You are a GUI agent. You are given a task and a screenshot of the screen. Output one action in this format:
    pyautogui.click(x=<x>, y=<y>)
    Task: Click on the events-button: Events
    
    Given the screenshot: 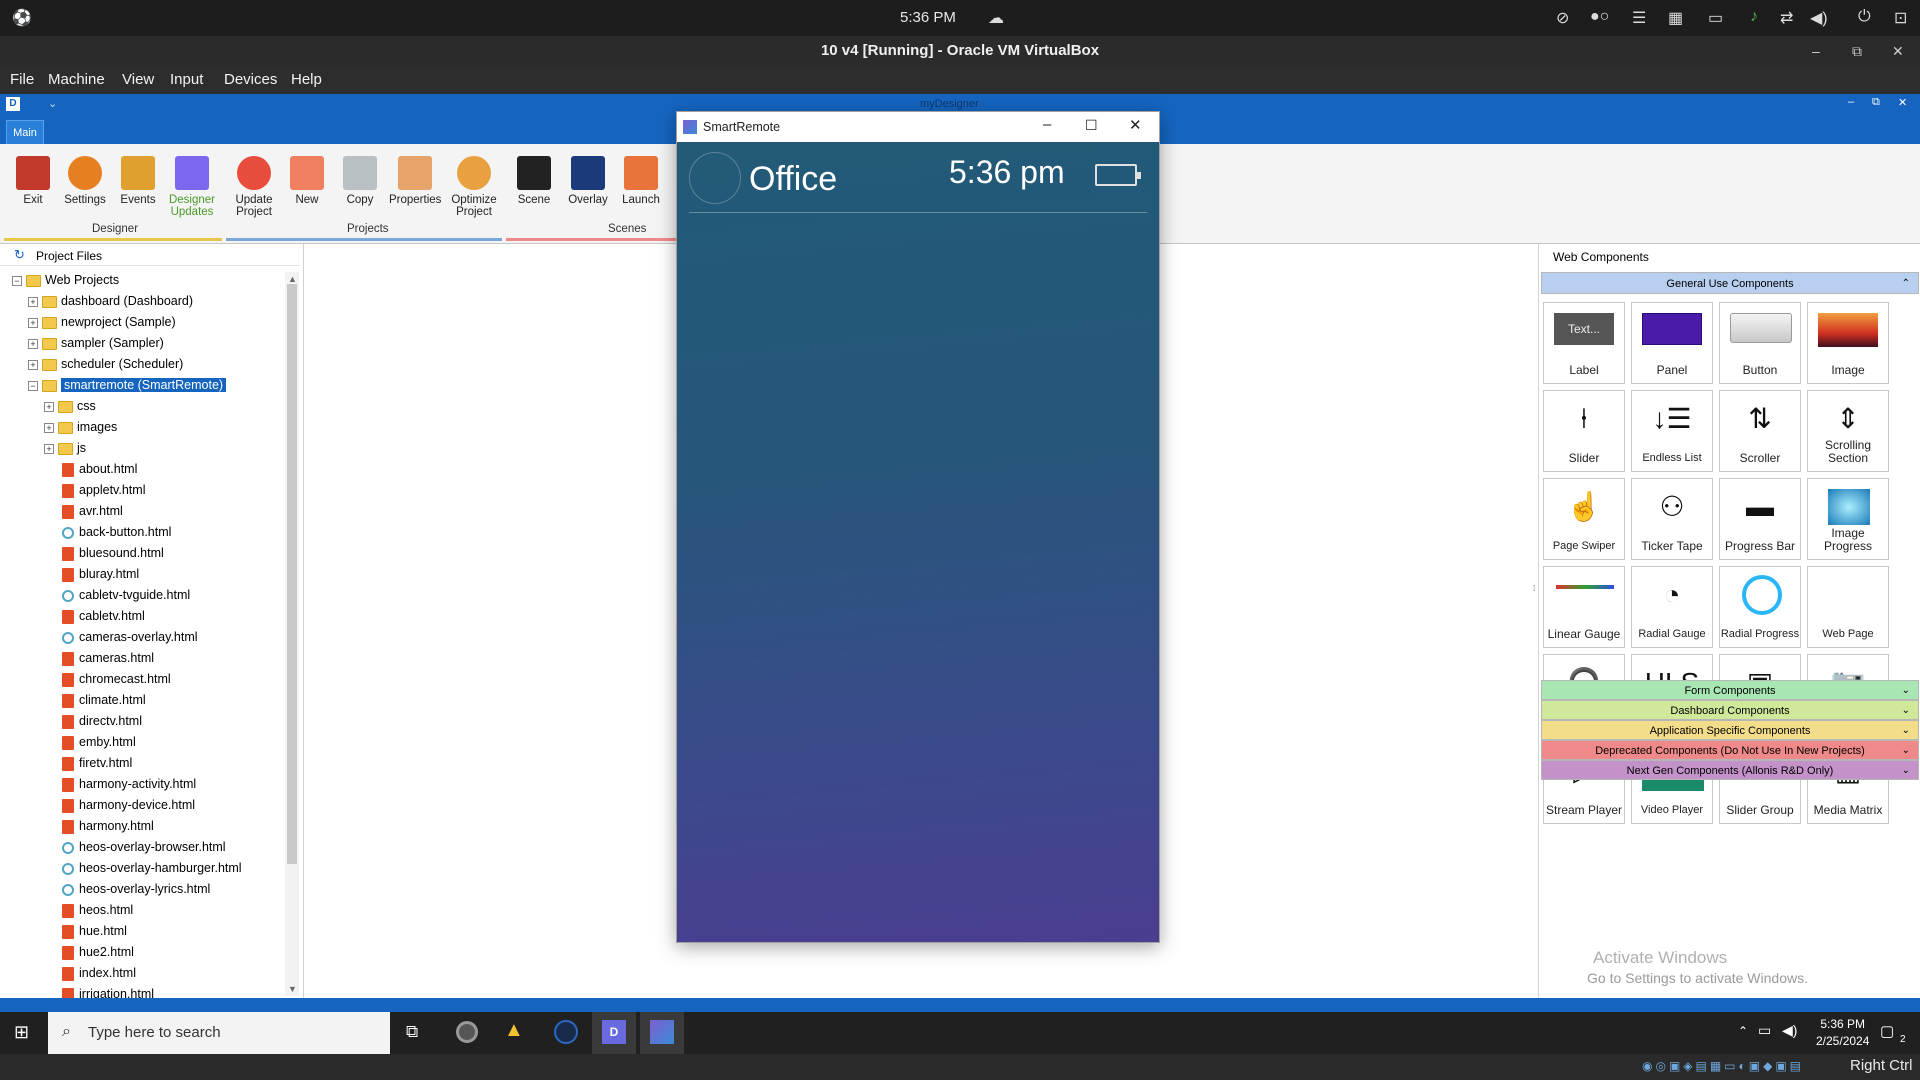 What is the action you would take?
    pyautogui.click(x=138, y=190)
    